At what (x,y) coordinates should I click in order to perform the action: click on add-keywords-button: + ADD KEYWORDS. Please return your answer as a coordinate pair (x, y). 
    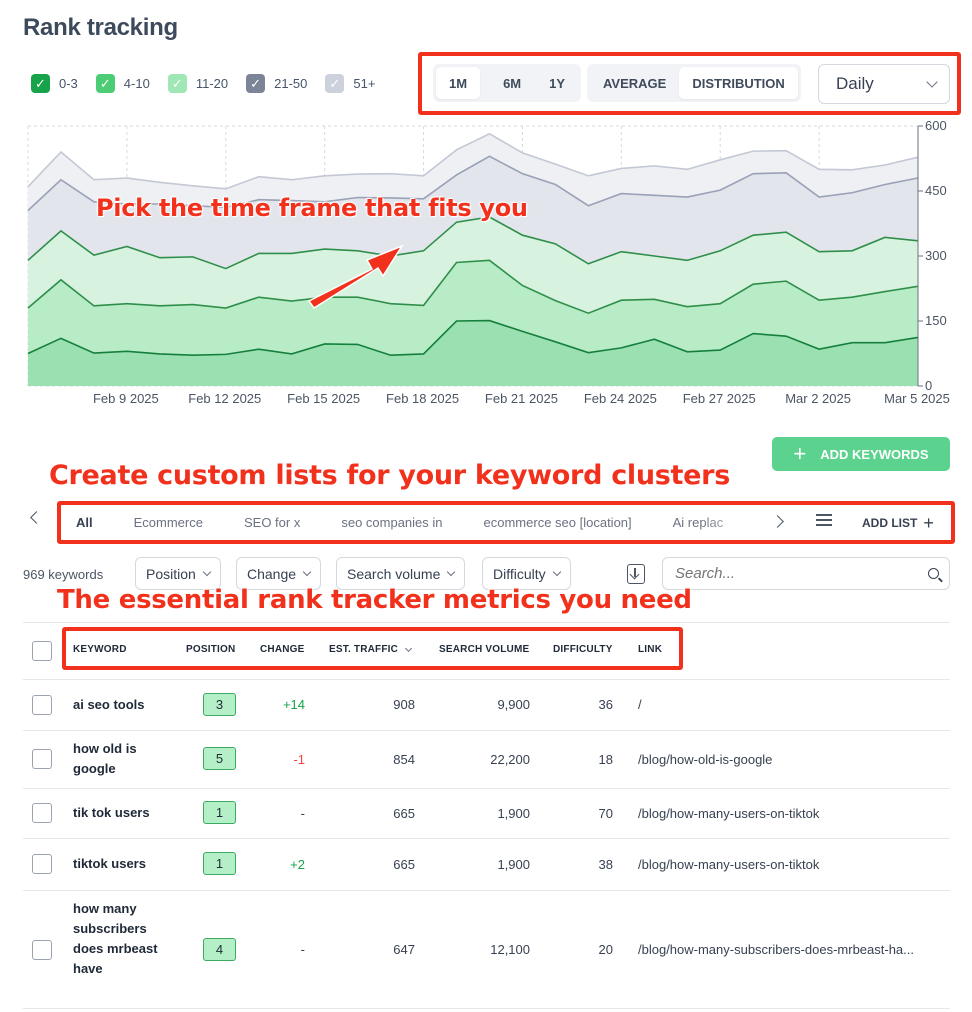
    Looking at the image, I should click on (861, 454).